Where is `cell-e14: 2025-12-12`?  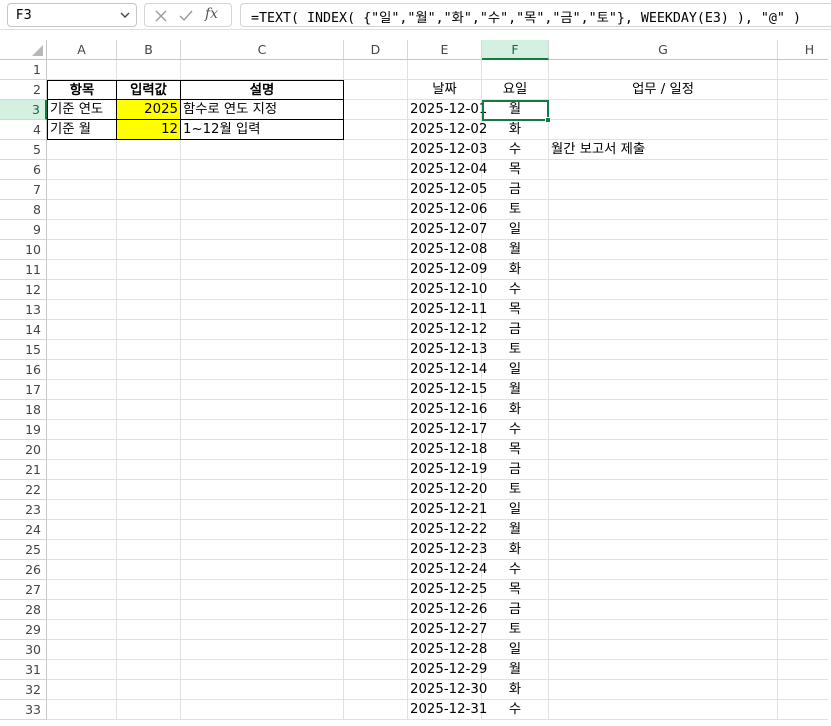 cell-e14: 2025-12-12 is located at coordinates (447, 330).